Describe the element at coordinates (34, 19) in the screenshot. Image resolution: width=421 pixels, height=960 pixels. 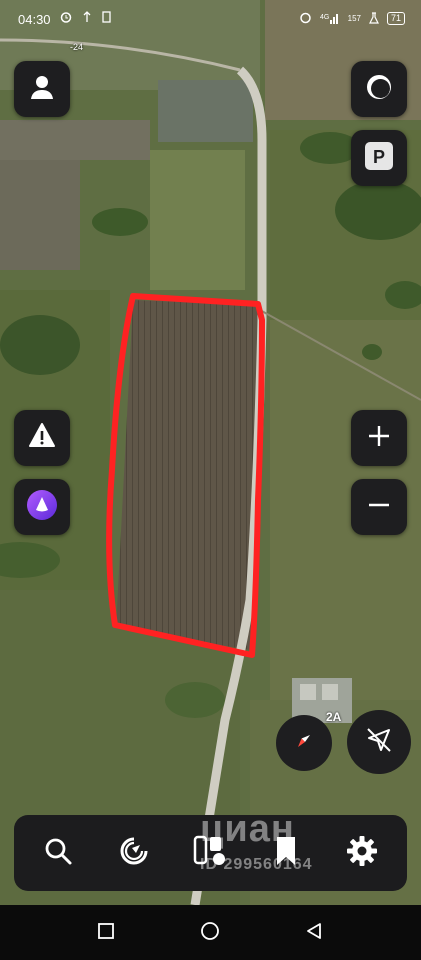
I see `status-time: 04:30` at that location.